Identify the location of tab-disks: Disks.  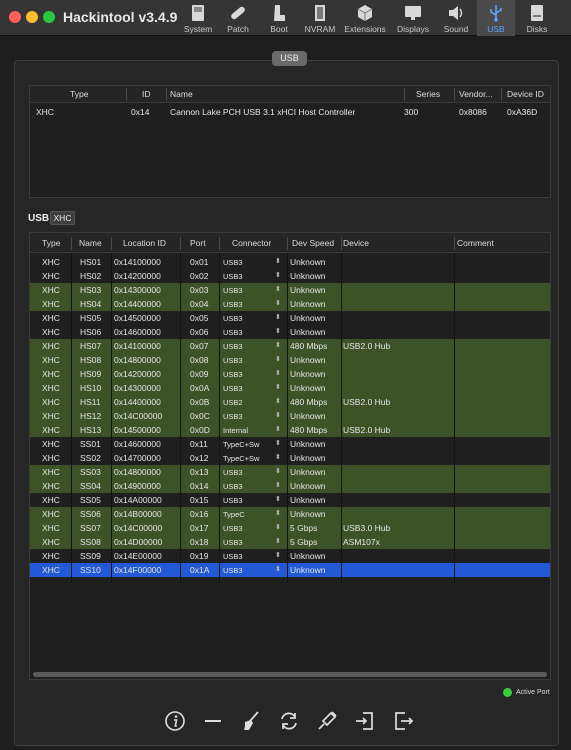
(537, 18).